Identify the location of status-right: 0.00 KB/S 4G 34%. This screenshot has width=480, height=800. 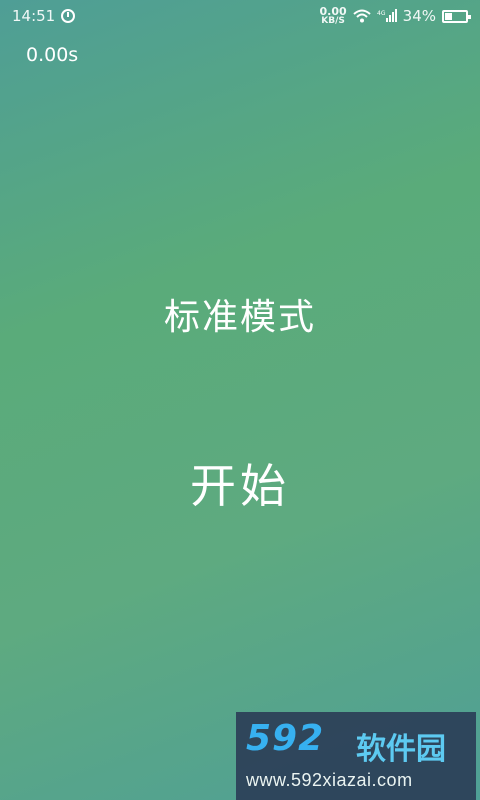
(395, 16).